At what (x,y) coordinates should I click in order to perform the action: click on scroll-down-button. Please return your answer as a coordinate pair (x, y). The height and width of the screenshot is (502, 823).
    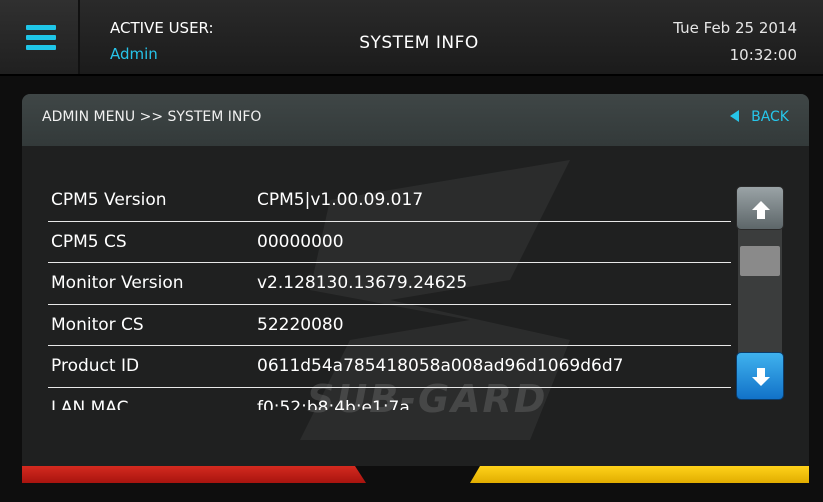
    Looking at the image, I should click on (760, 376).